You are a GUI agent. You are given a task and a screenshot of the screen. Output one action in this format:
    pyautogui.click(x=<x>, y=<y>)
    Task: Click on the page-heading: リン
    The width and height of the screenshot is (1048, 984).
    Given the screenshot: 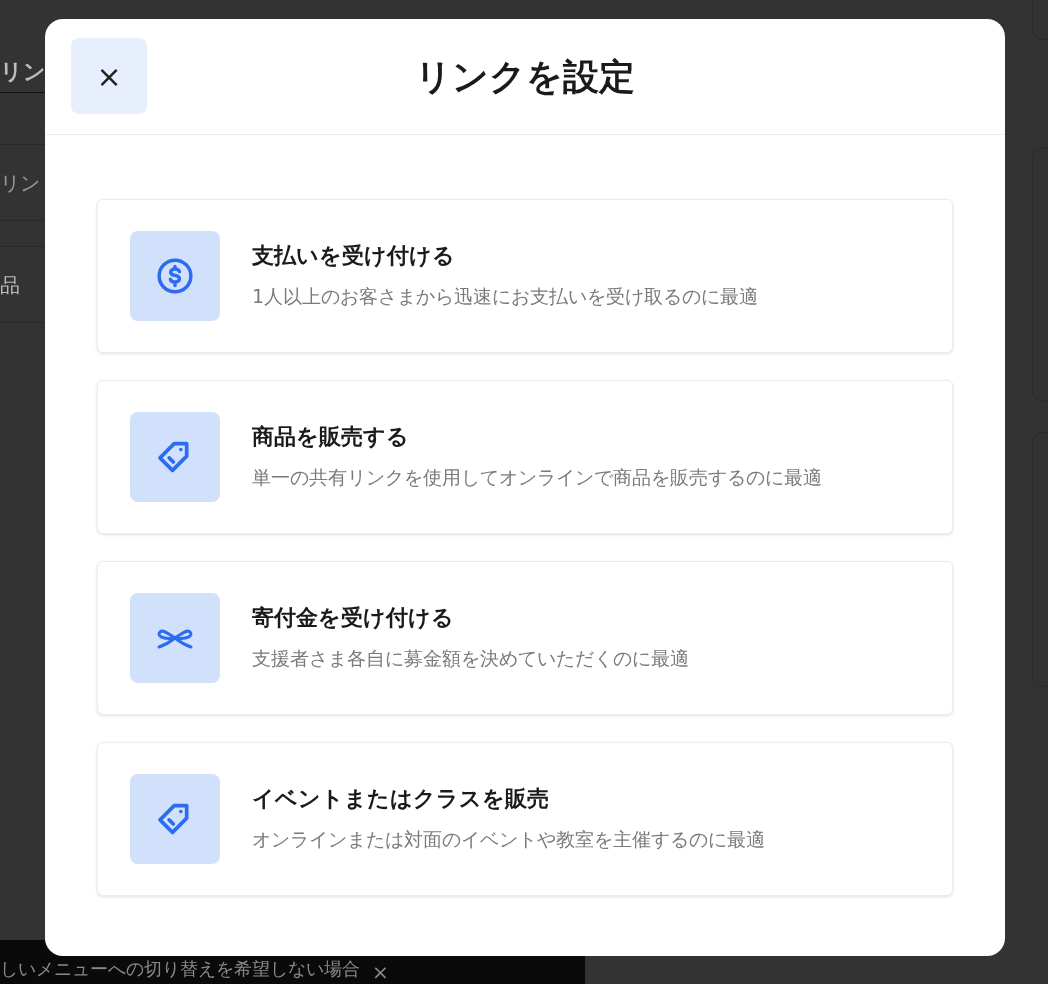 What is the action you would take?
    pyautogui.click(x=23, y=72)
    